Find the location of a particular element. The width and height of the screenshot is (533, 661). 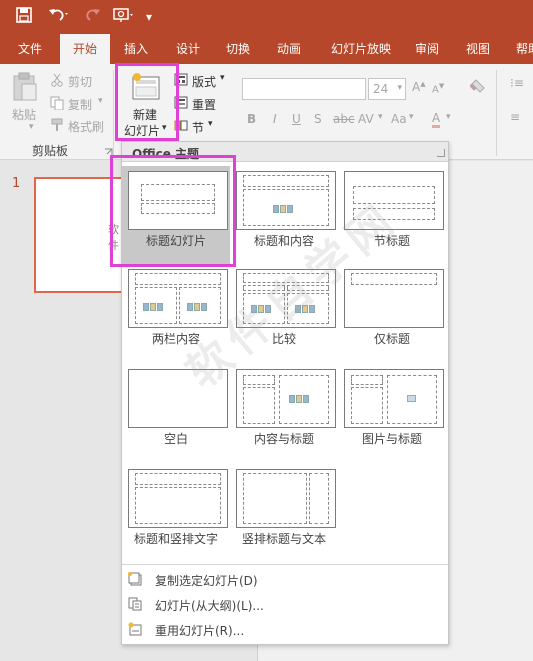

redo-icon is located at coordinates (93, 18).